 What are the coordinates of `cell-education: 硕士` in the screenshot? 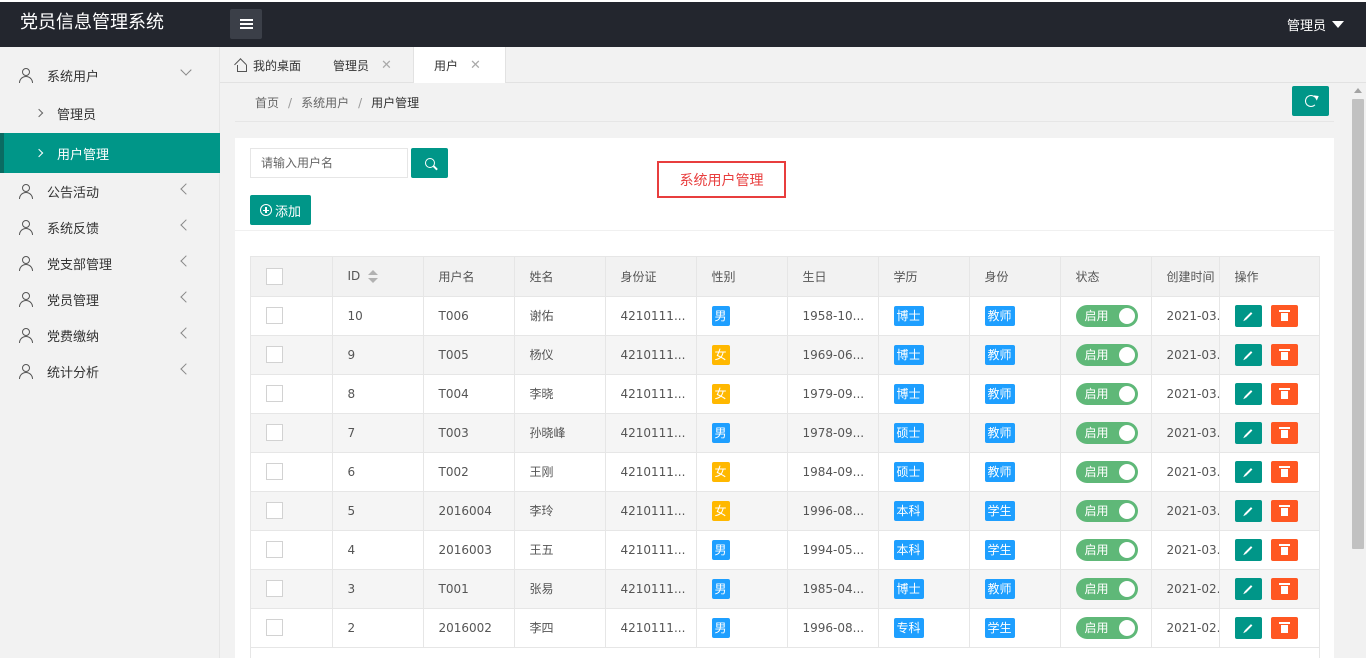 It's located at (924, 433).